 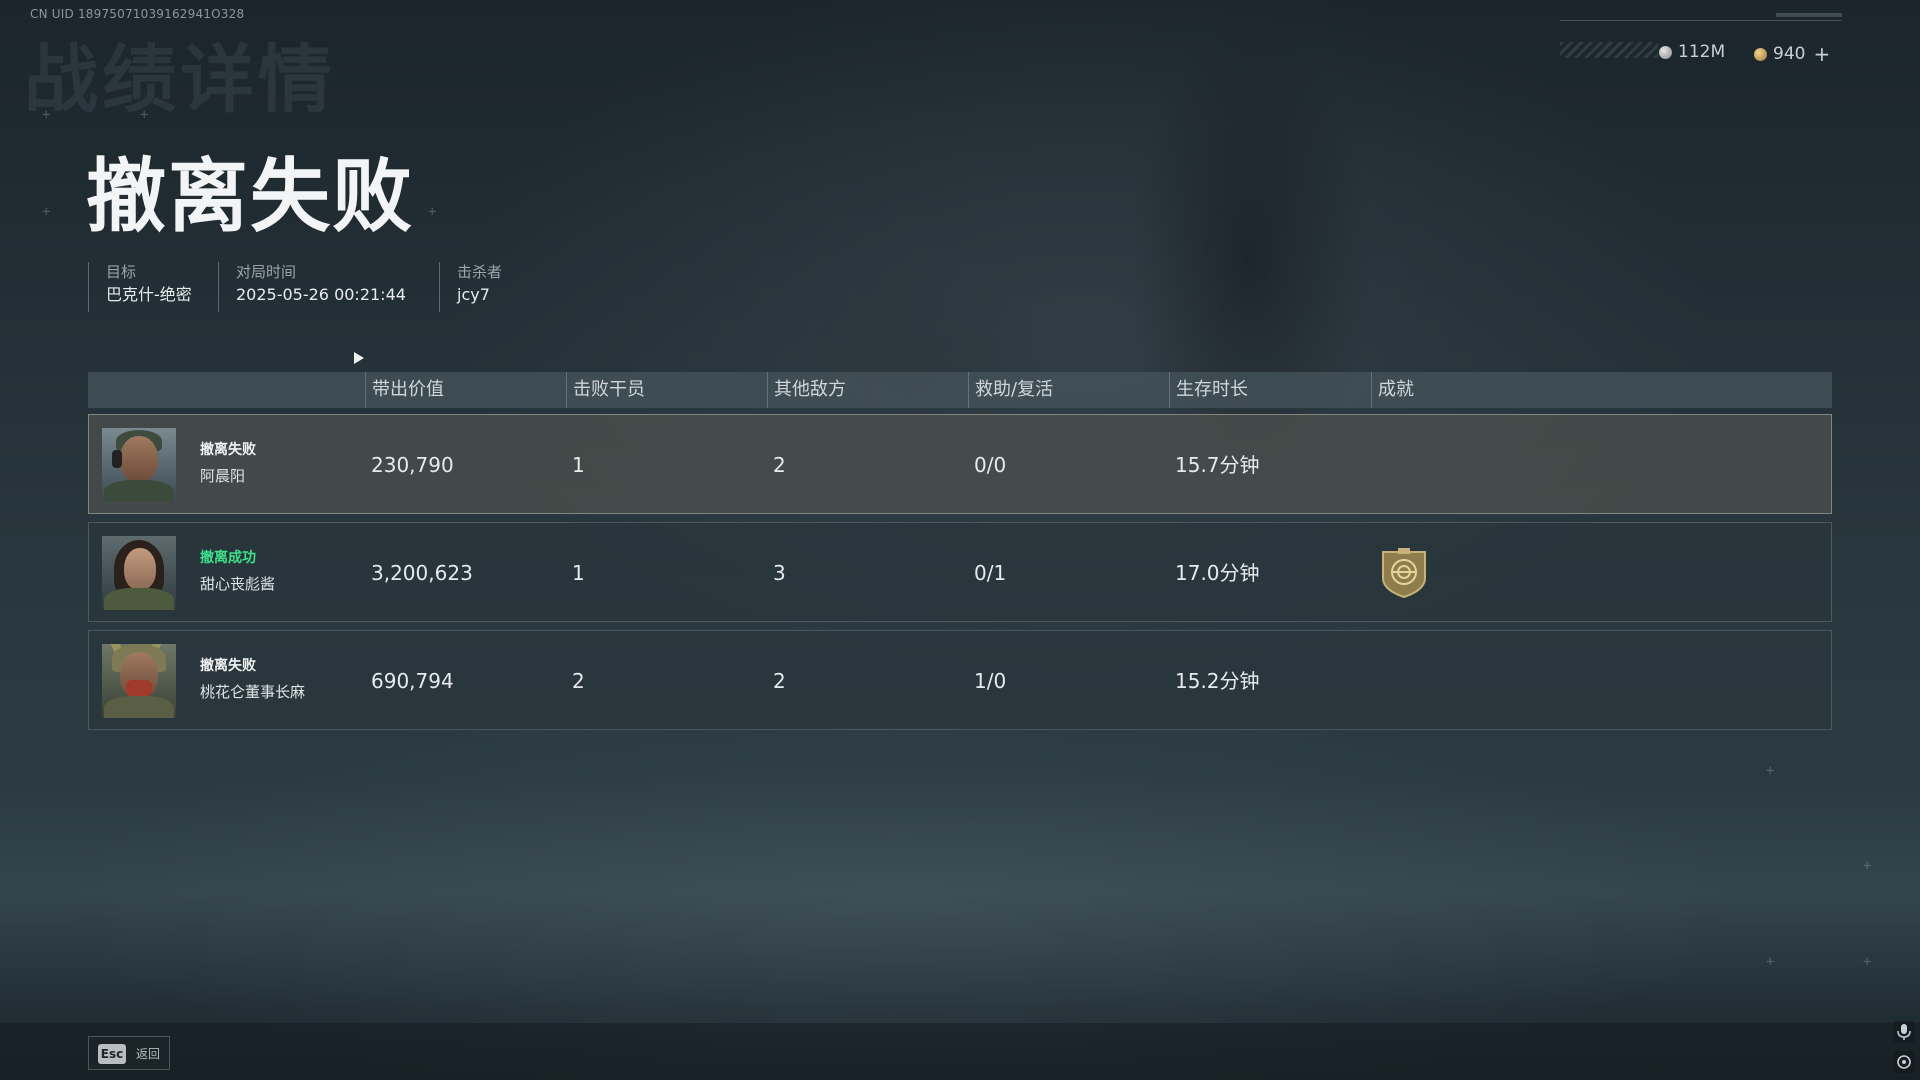 I want to click on hatch-decoration, so click(x=1609, y=50).